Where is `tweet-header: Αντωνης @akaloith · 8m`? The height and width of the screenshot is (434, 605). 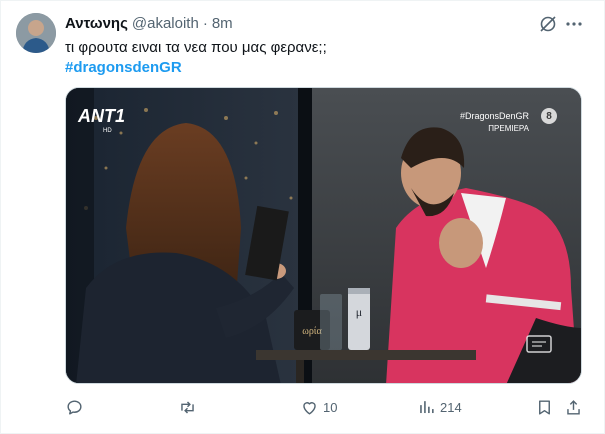 tweet-header: Αντωνης @akaloith · 8m is located at coordinates (149, 23).